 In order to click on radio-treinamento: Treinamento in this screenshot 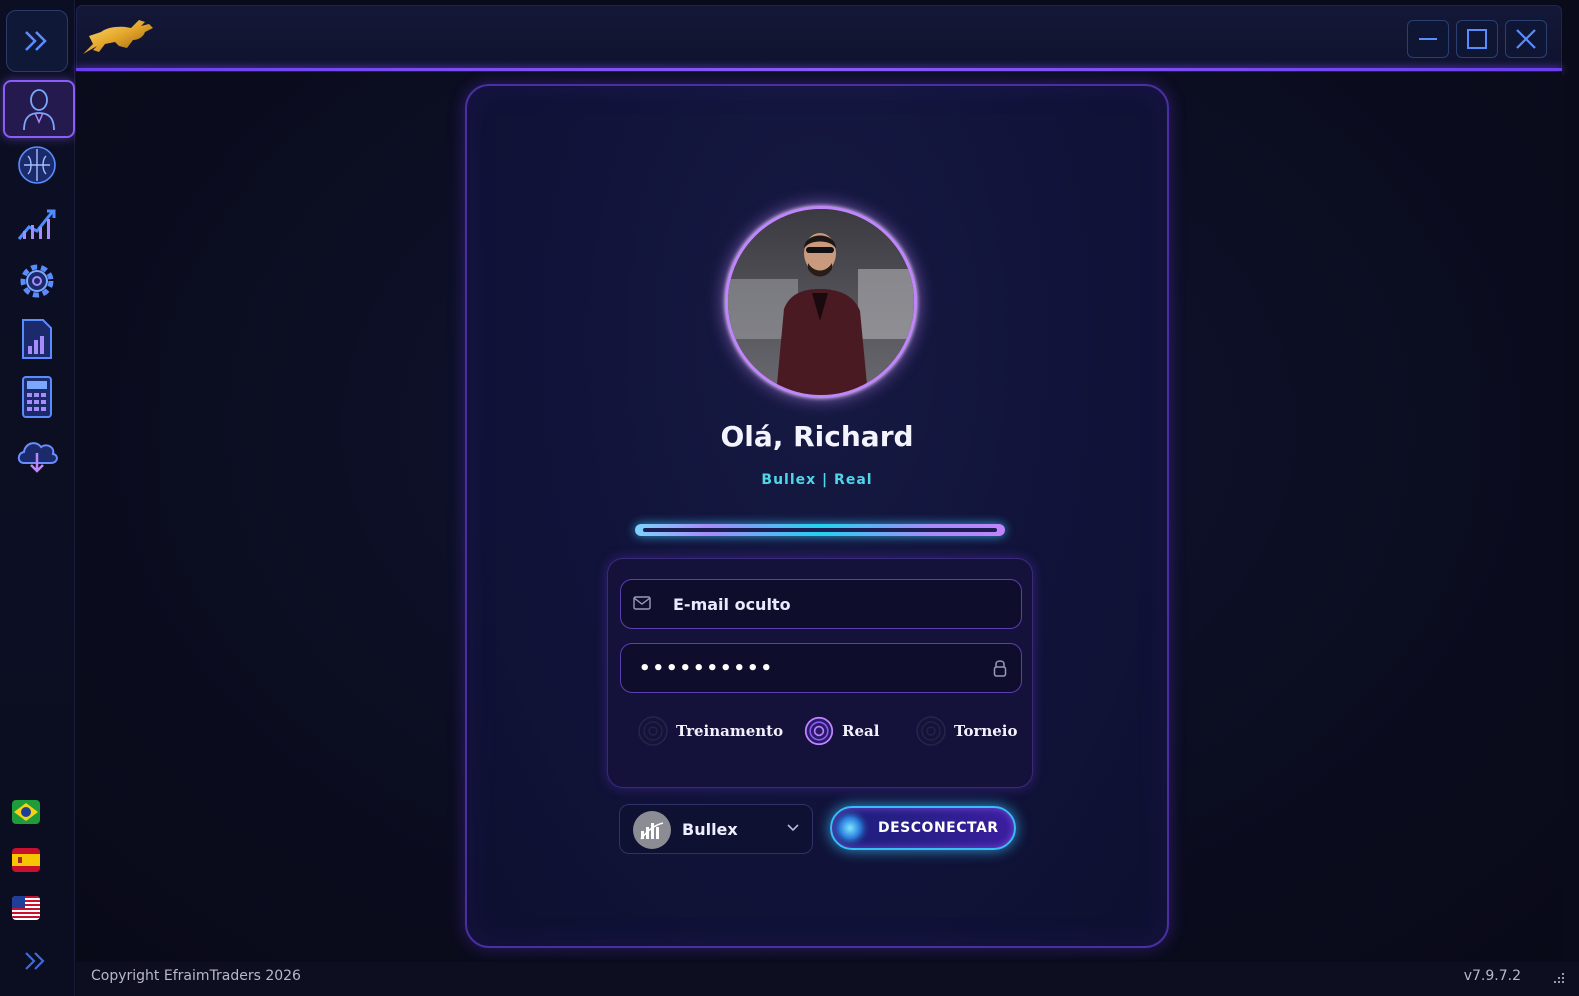, I will do `click(710, 731)`.